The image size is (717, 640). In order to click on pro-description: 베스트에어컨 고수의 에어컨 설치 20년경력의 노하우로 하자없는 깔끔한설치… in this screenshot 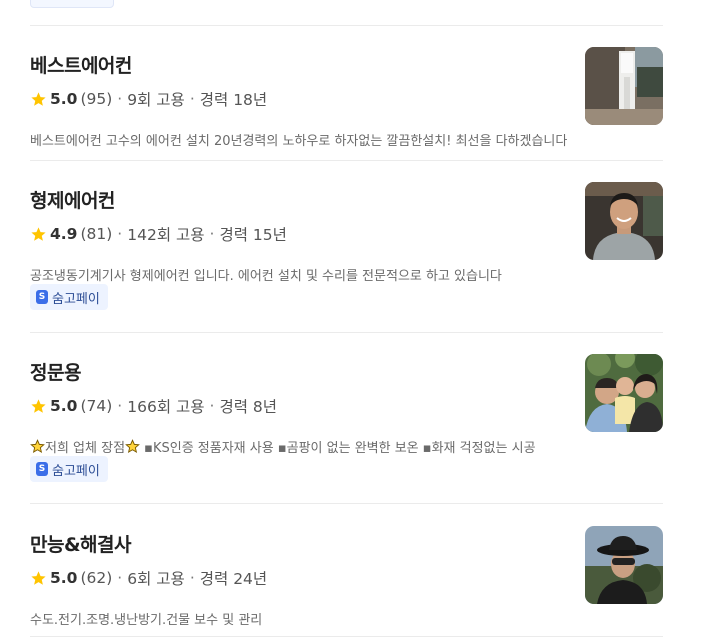, I will do `click(299, 141)`.